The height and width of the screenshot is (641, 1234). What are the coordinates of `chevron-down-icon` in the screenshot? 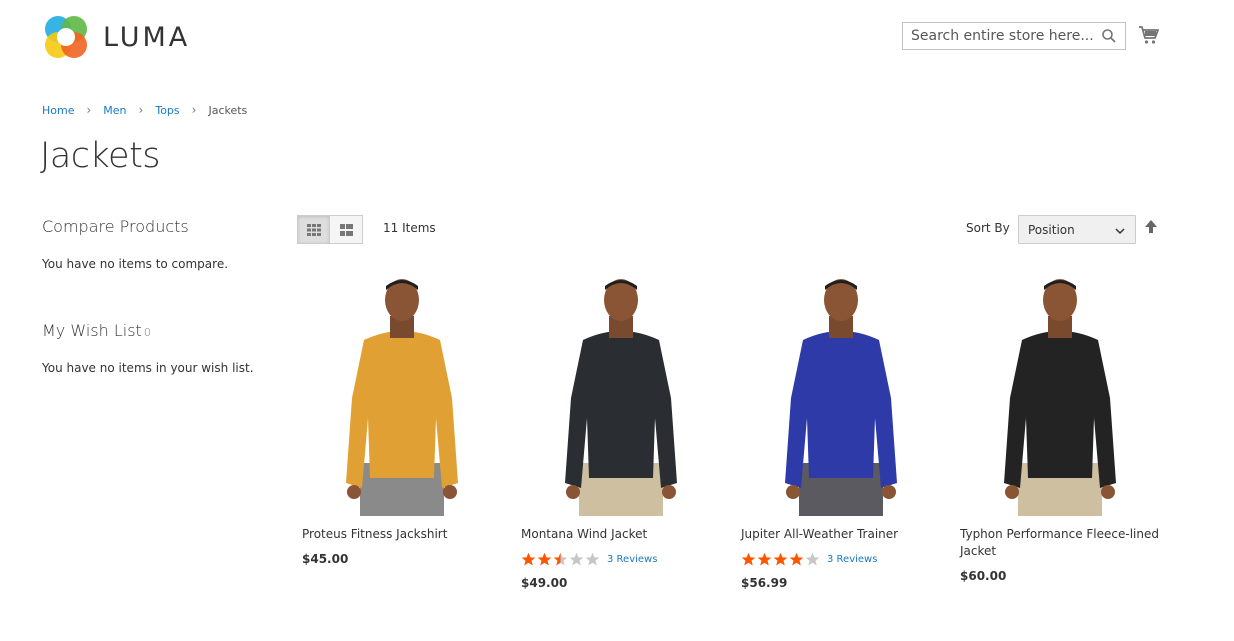 It's located at (1120, 231).